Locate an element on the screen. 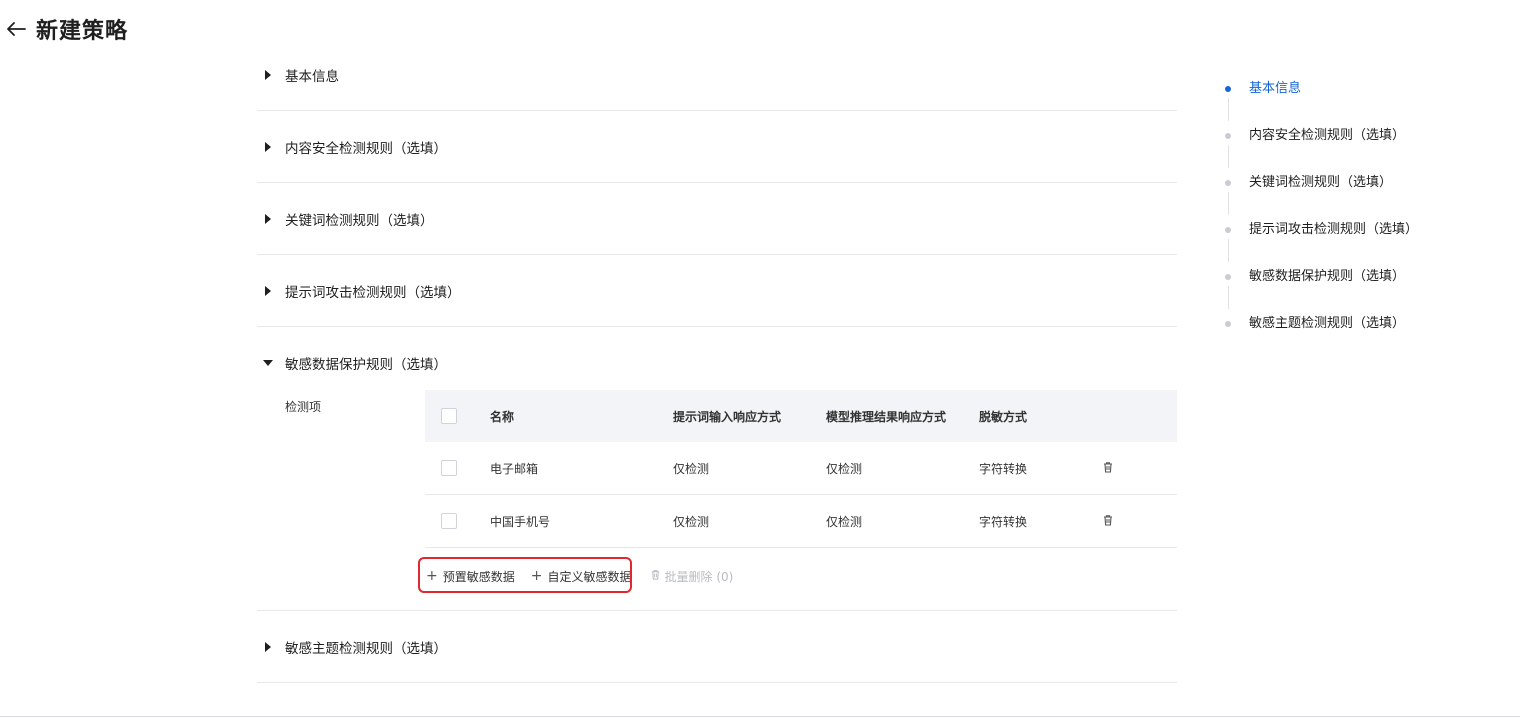 This screenshot has width=1520, height=719. section-title: 敏感数据保护规则（选填） is located at coordinates (366, 364).